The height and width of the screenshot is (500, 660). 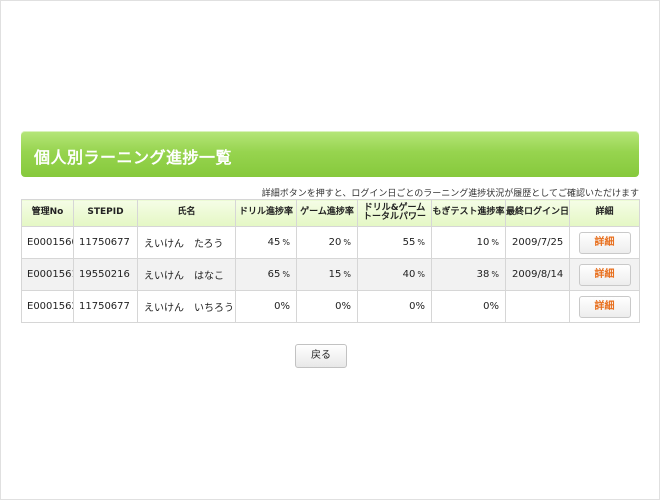 What do you see at coordinates (537, 274) in the screenshot?
I see `cell-last-login: 2009/8/14` at bounding box center [537, 274].